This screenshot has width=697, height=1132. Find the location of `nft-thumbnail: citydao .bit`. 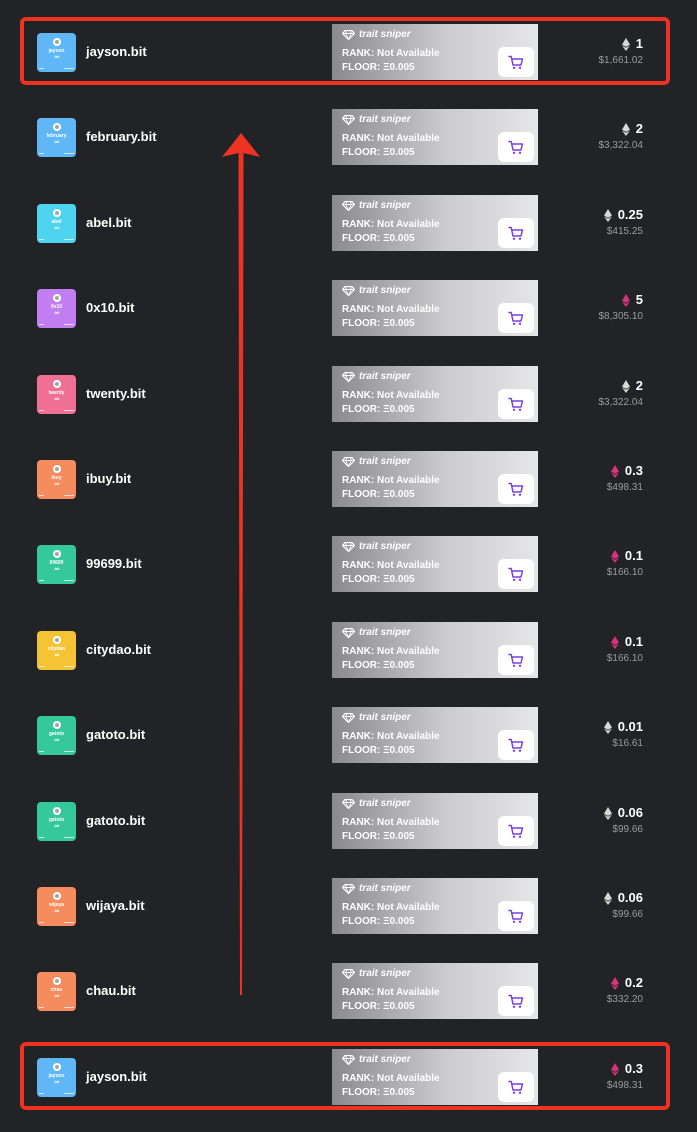

nft-thumbnail: citydao .bit is located at coordinates (56, 650).